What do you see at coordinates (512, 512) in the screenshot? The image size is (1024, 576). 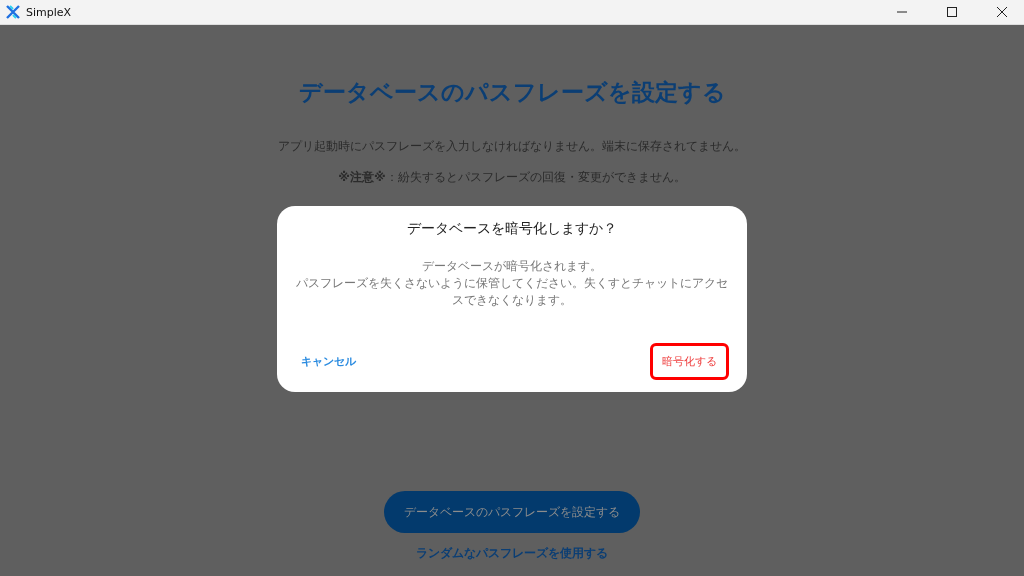 I see `set-passphrase-button: データベースのパスフレーズを設定する` at bounding box center [512, 512].